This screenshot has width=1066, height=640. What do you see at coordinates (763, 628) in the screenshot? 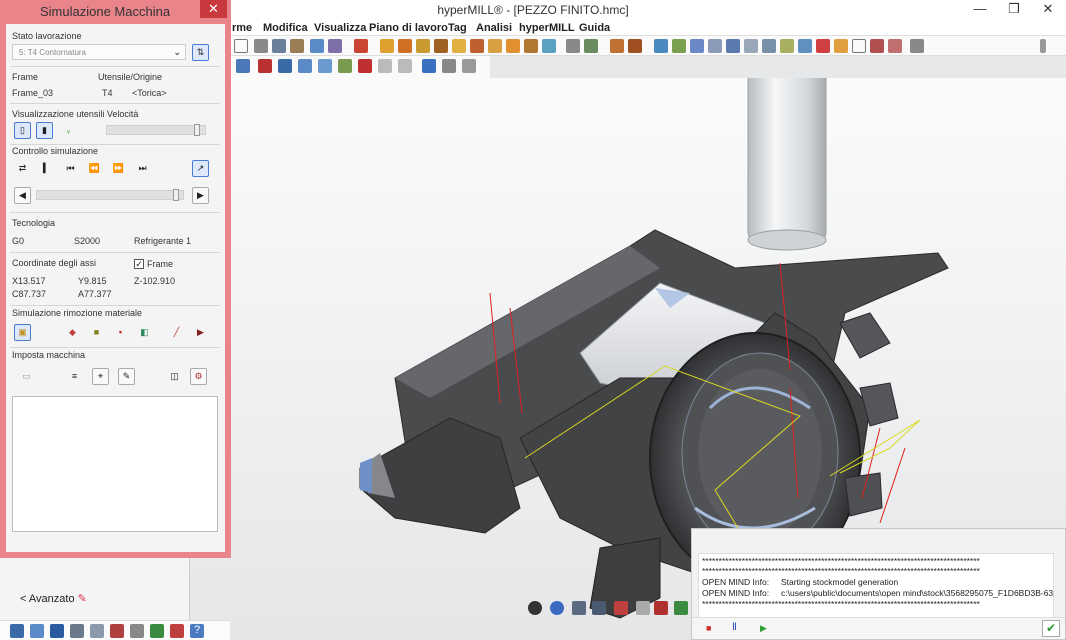
I see `play-icon: ▶` at bounding box center [763, 628].